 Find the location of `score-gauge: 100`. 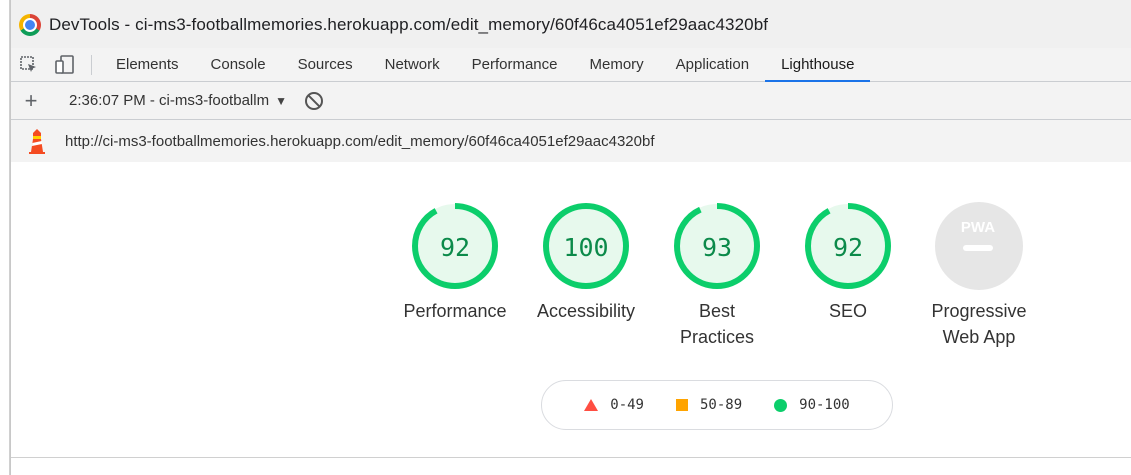

score-gauge: 100 is located at coordinates (586, 246).